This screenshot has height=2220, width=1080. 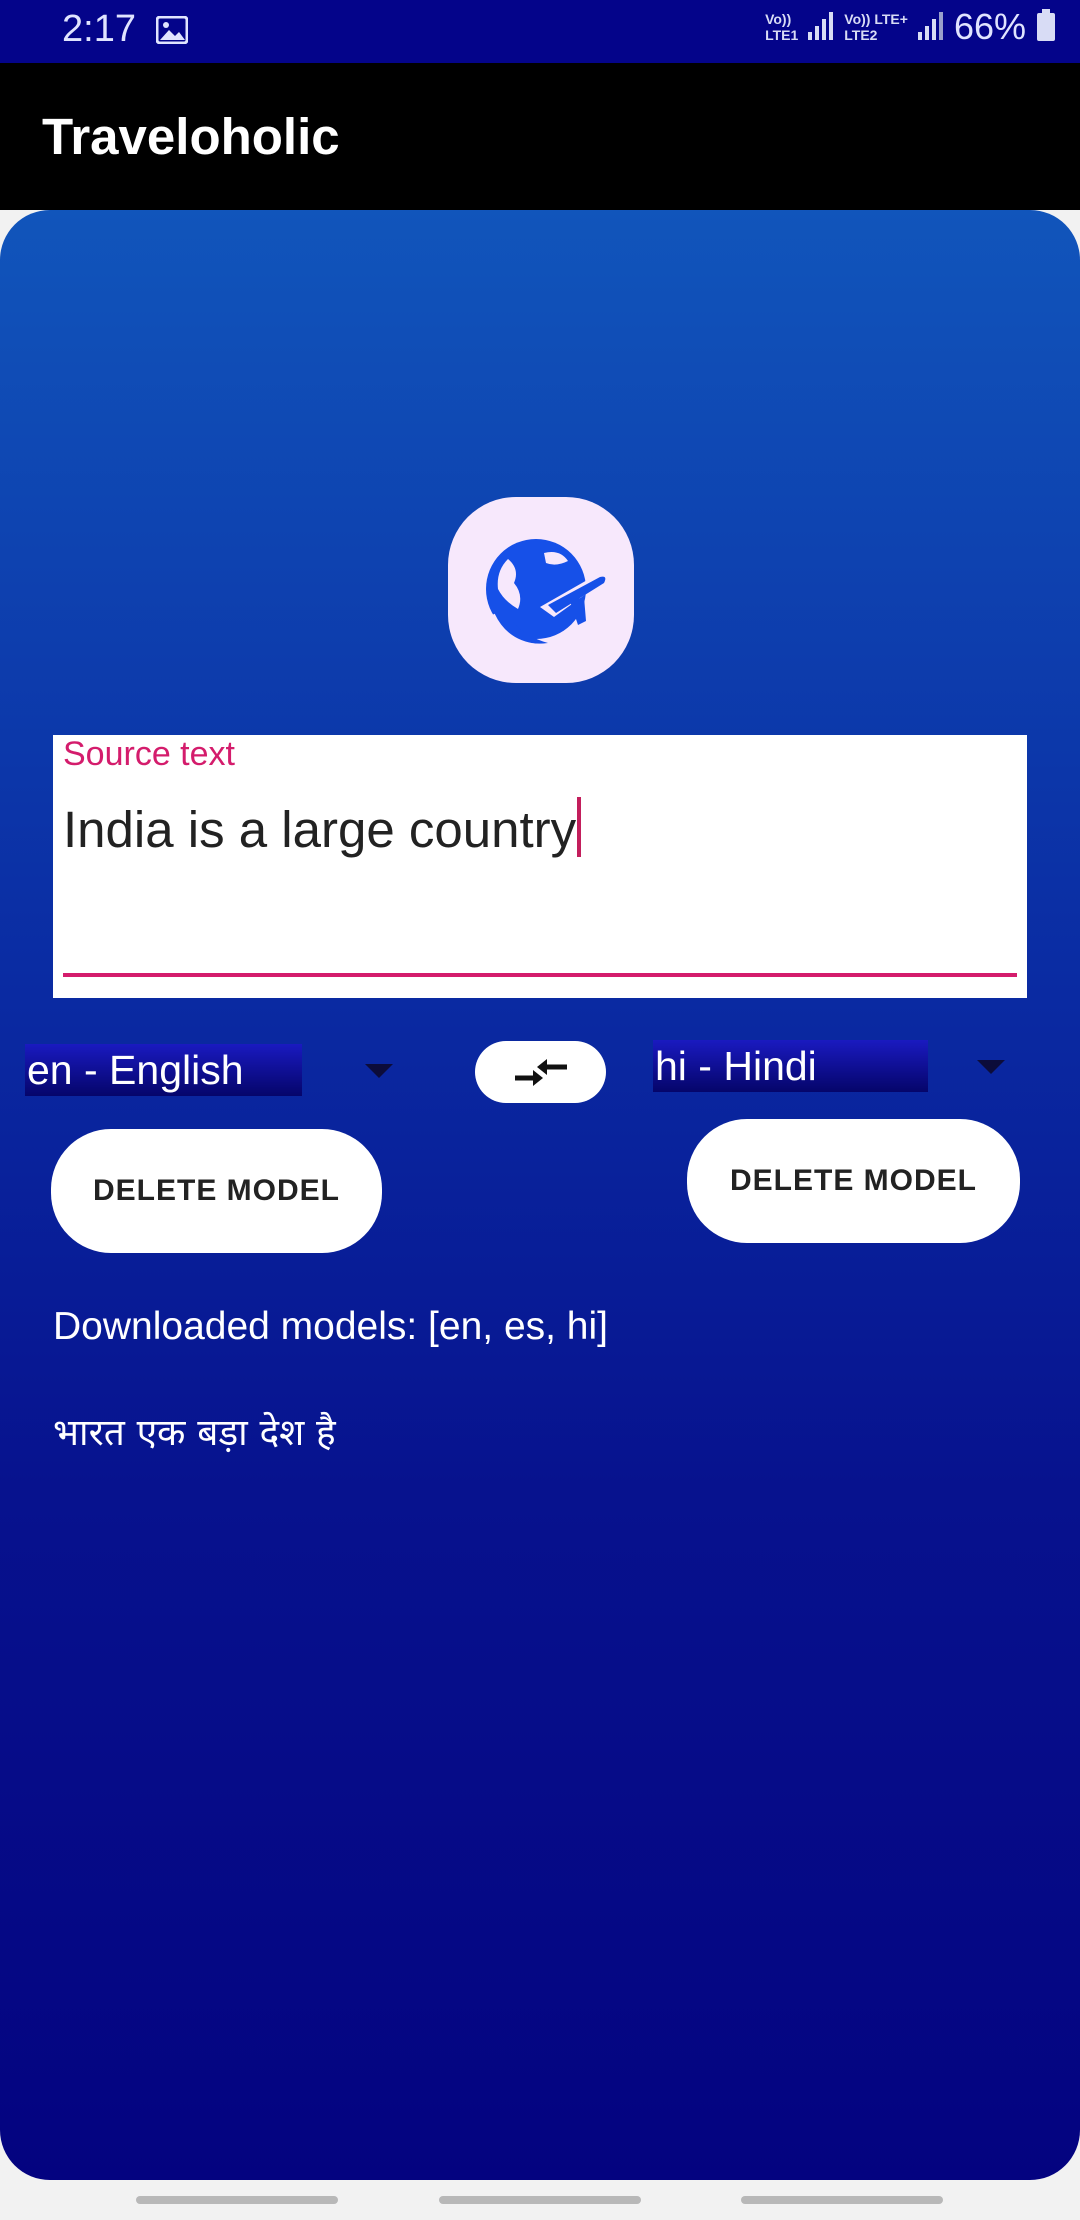 I want to click on target-language-select: hi - Hindi, so click(x=833, y=1066).